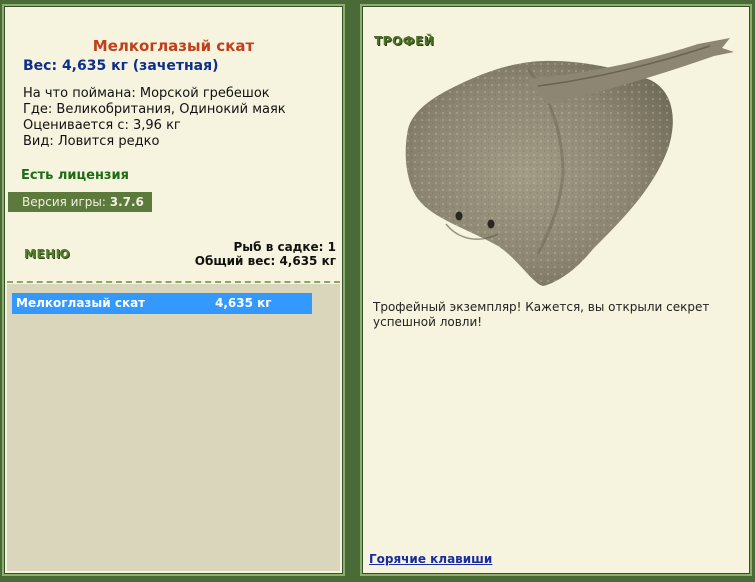  Describe the element at coordinates (102, 125) in the screenshot. I see `fish-valued-from: Оценивается с: 3,96 кг` at that location.